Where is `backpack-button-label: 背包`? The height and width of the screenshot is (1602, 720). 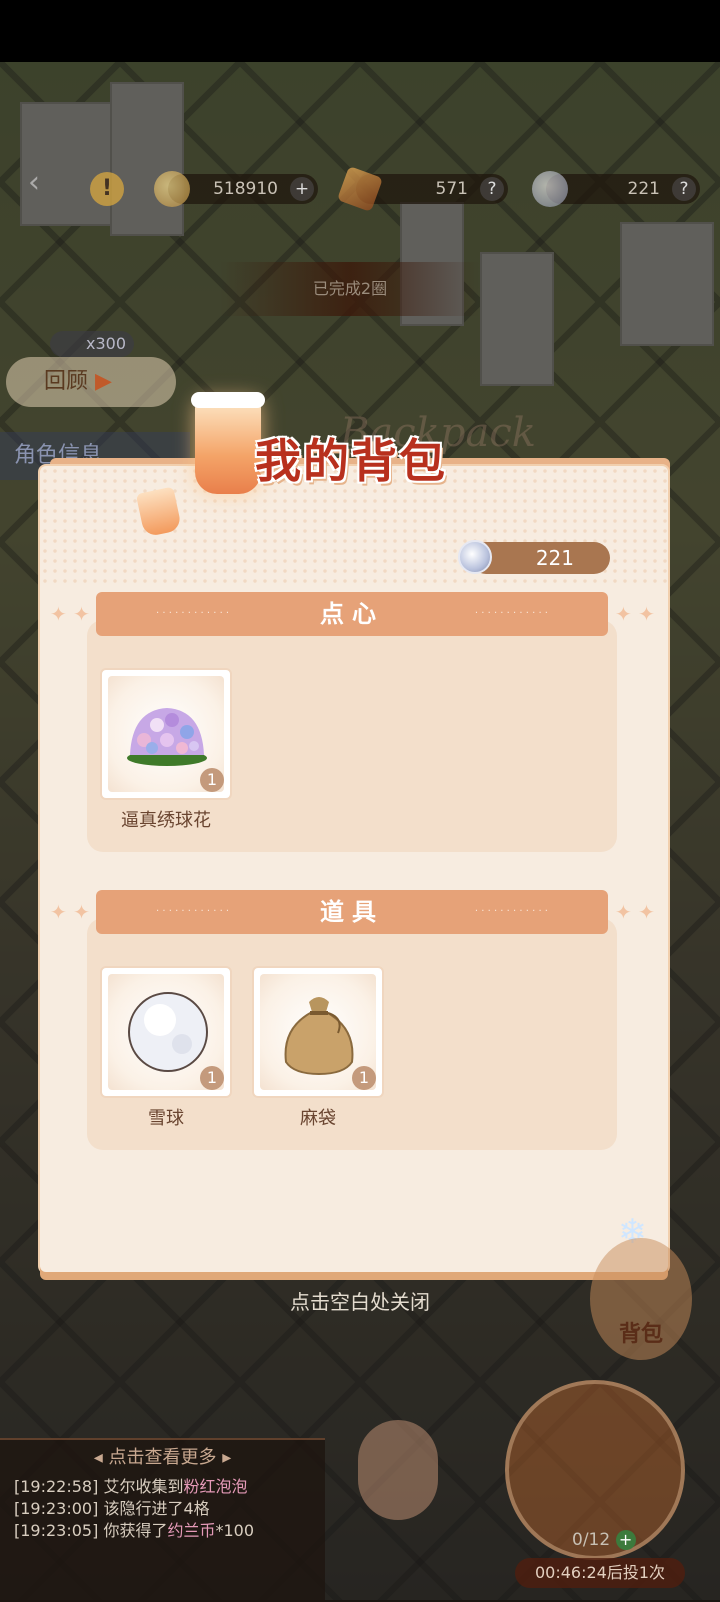
backpack-button-label: 背包 is located at coordinates (640, 1334).